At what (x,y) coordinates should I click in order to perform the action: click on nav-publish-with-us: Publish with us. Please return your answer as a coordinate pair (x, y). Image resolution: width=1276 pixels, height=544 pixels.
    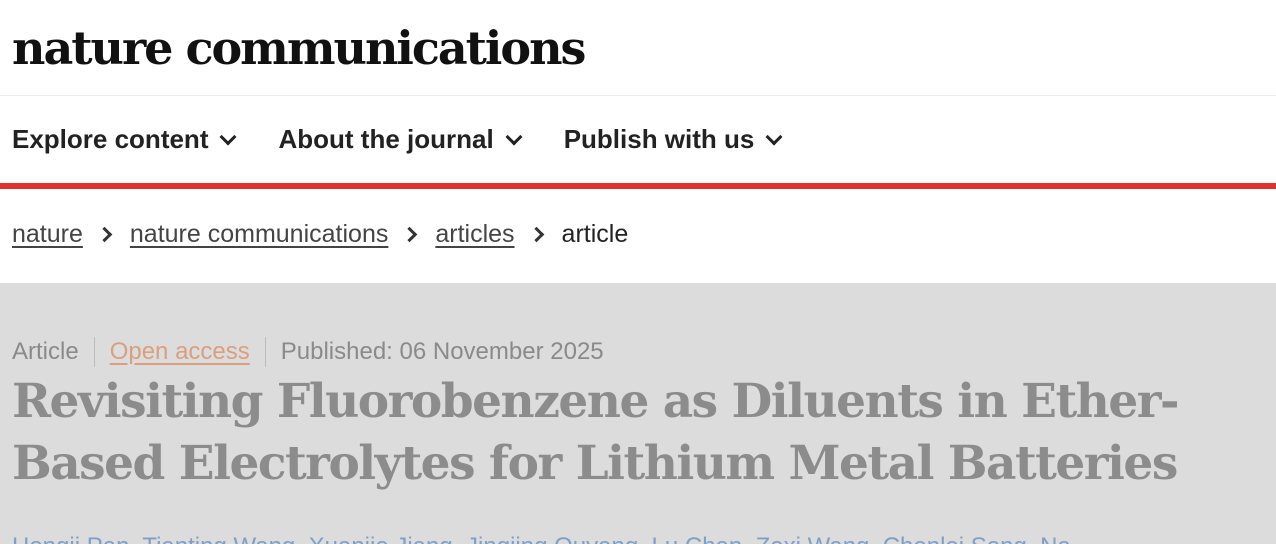
    Looking at the image, I should click on (673, 139).